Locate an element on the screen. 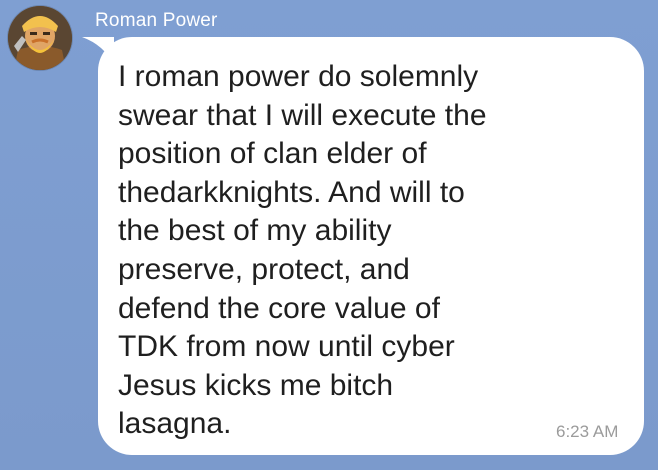 This screenshot has width=658, height=470. sender-name: Roman Power is located at coordinates (156, 21).